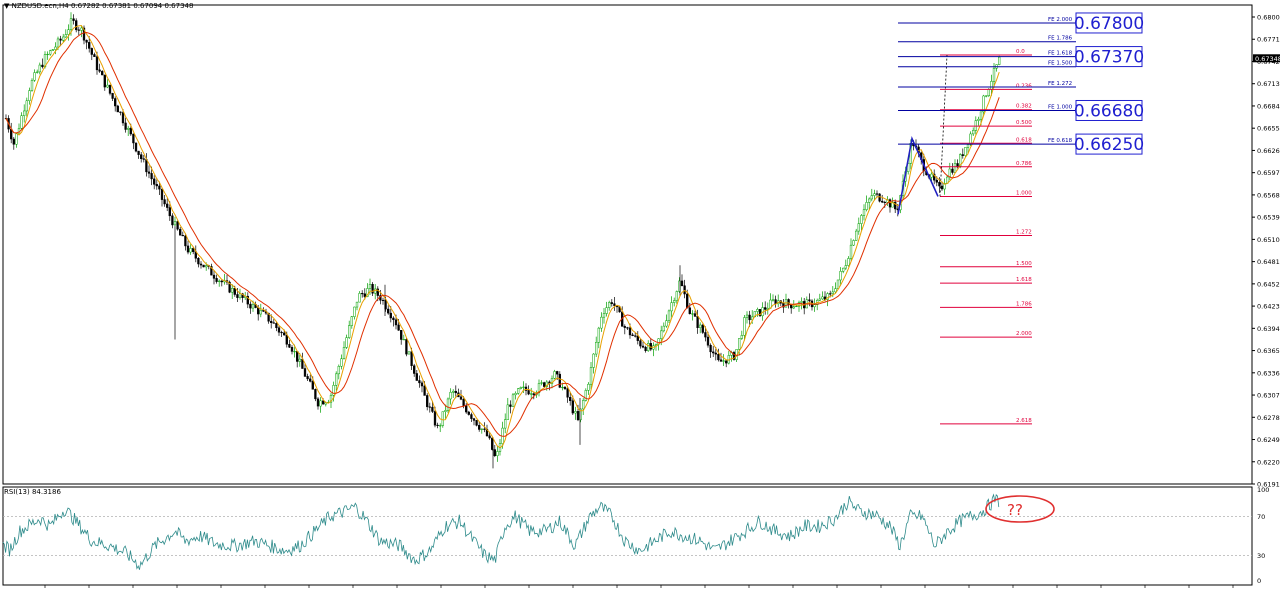 The image size is (1280, 589). Describe the element at coordinates (1060, 107) in the screenshot. I see `fib-expansion-label: FE 1.000` at that location.